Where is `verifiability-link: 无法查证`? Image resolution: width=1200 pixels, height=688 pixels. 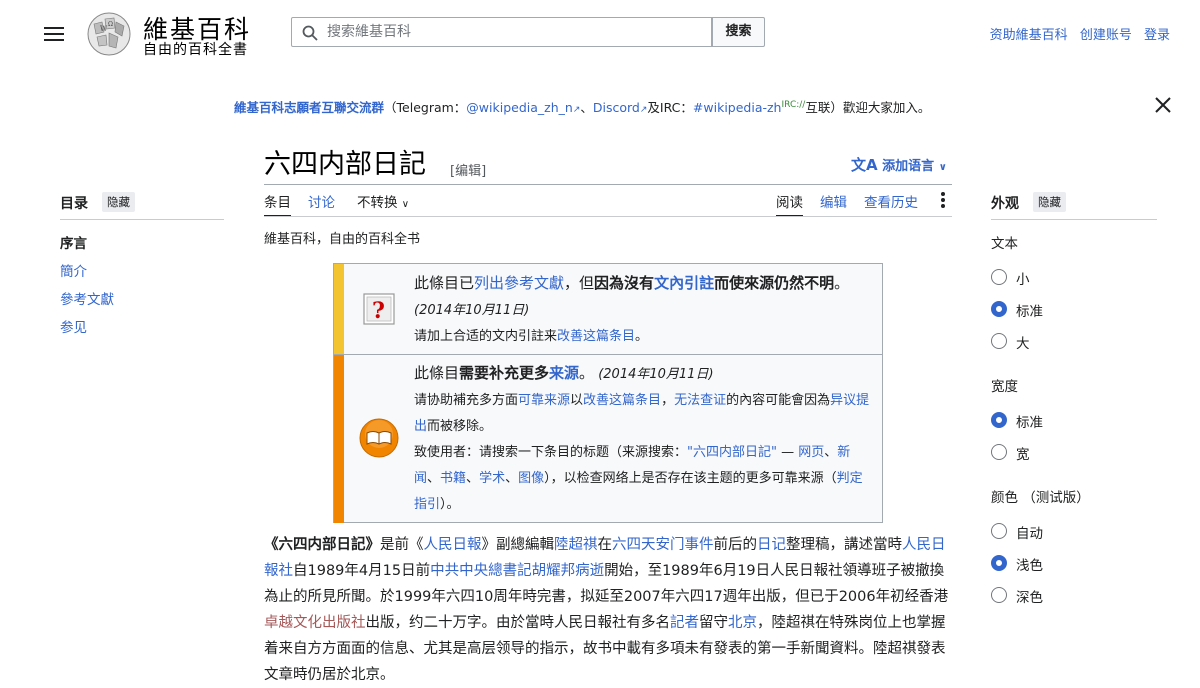 verifiability-link: 无法查证 is located at coordinates (700, 400).